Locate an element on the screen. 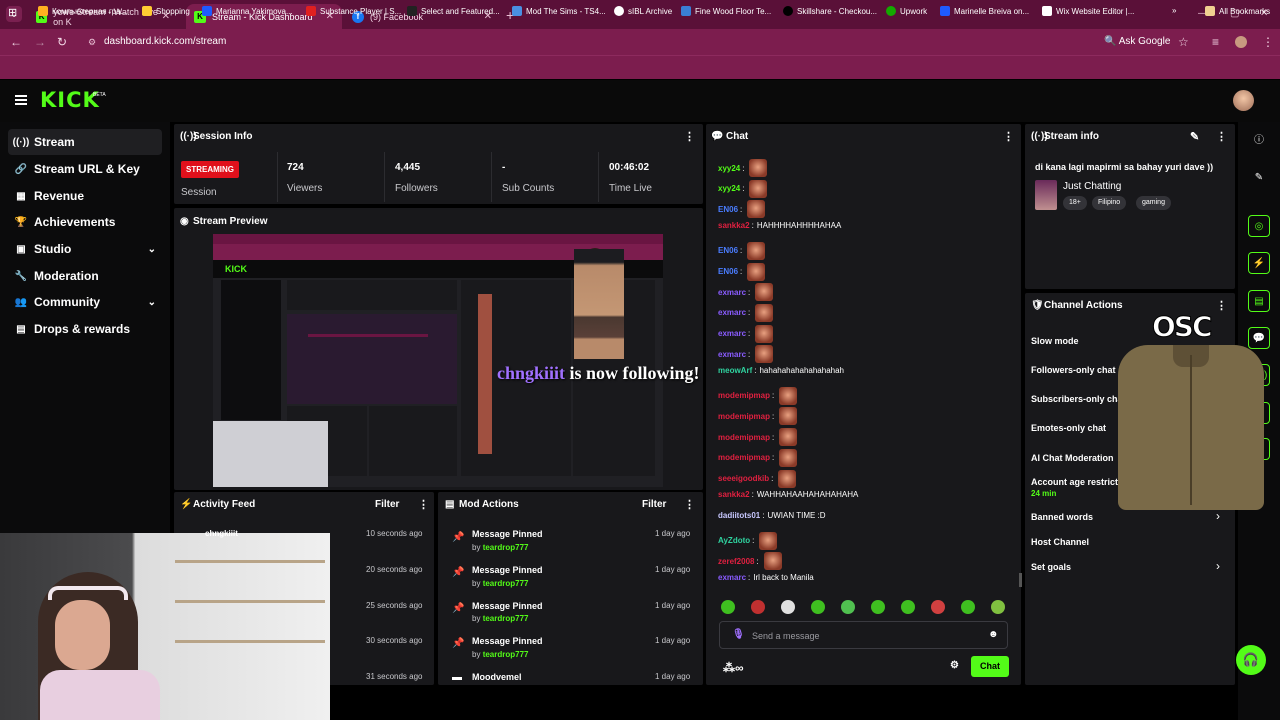 The height and width of the screenshot is (720, 1280). capture-icon: ◎ is located at coordinates (1259, 226).